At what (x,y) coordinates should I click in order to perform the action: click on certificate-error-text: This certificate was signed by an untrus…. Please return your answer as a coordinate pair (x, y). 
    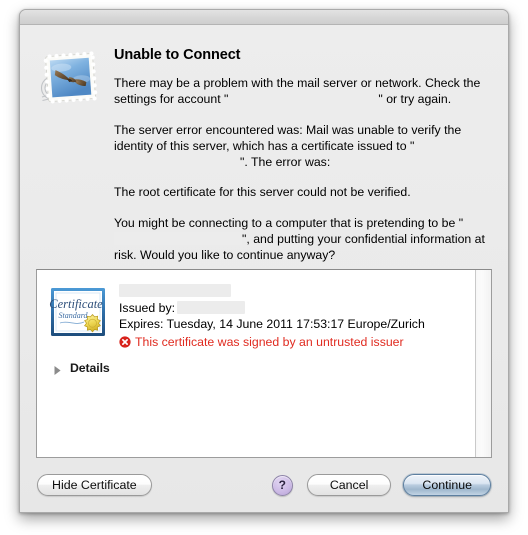
    Looking at the image, I should click on (269, 341).